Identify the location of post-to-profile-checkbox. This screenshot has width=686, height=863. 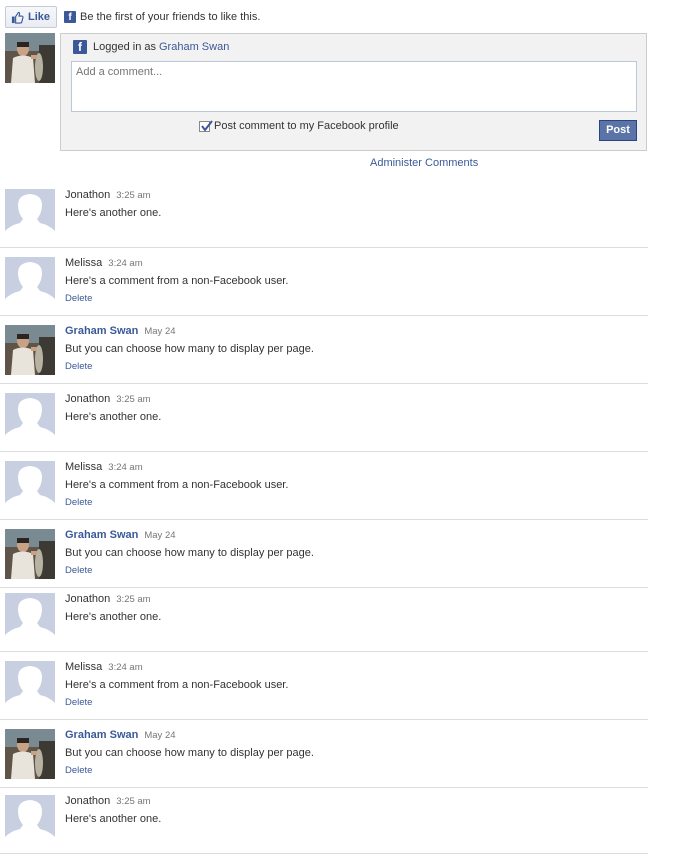
(206, 125).